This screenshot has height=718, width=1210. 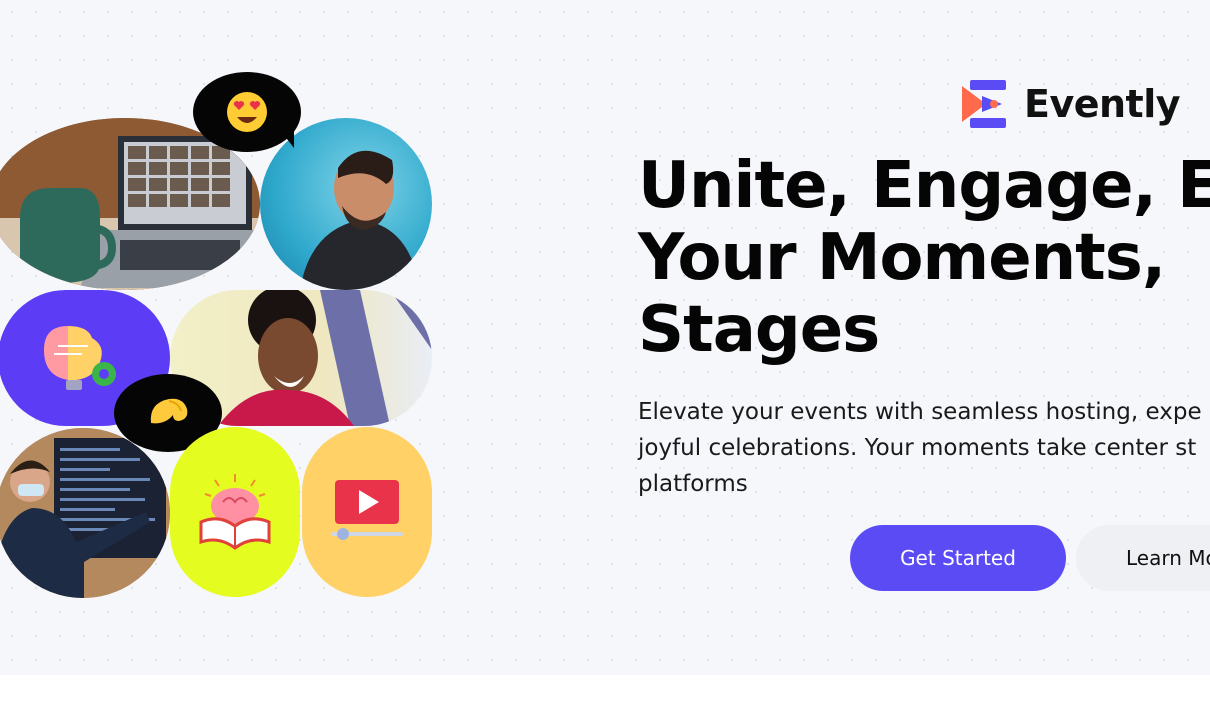 I want to click on video-play-tile, so click(x=367, y=512).